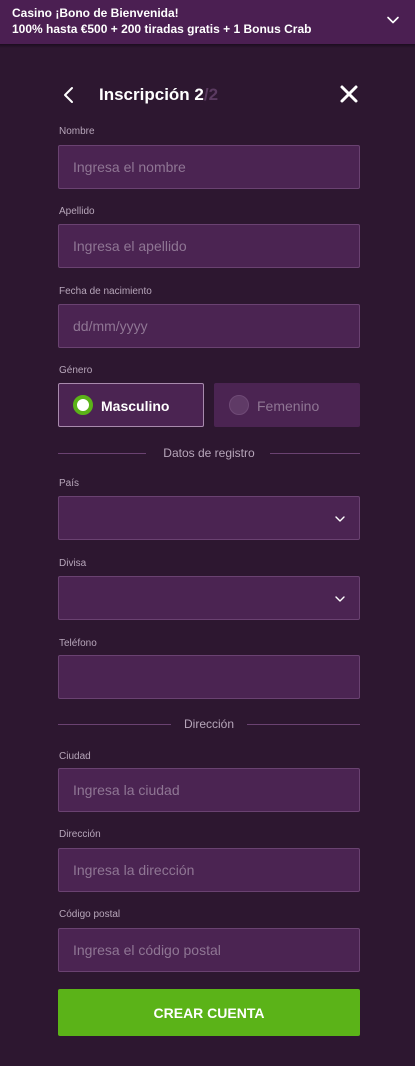 The height and width of the screenshot is (1066, 415). What do you see at coordinates (209, 790) in the screenshot?
I see `ciudad-input` at bounding box center [209, 790].